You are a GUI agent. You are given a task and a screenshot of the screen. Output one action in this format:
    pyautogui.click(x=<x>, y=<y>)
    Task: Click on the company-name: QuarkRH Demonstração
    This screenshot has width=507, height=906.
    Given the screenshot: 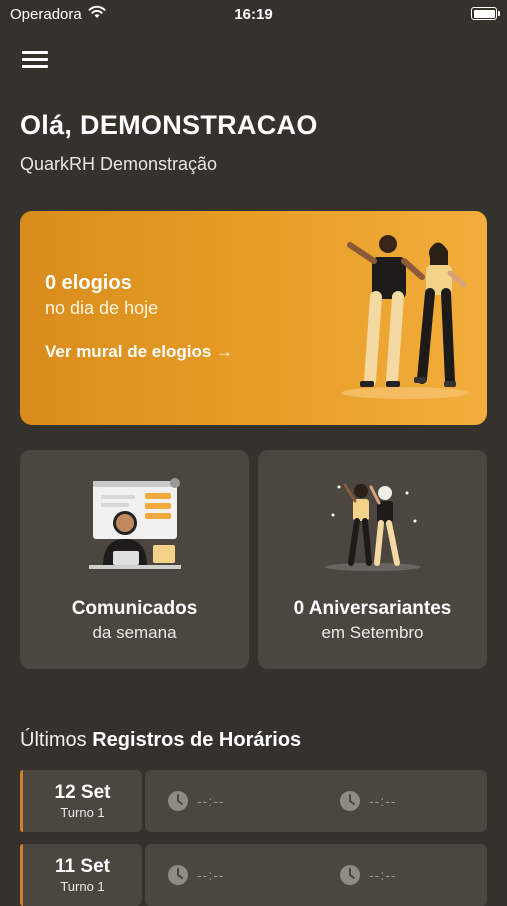 What is the action you would take?
    pyautogui.click(x=119, y=164)
    